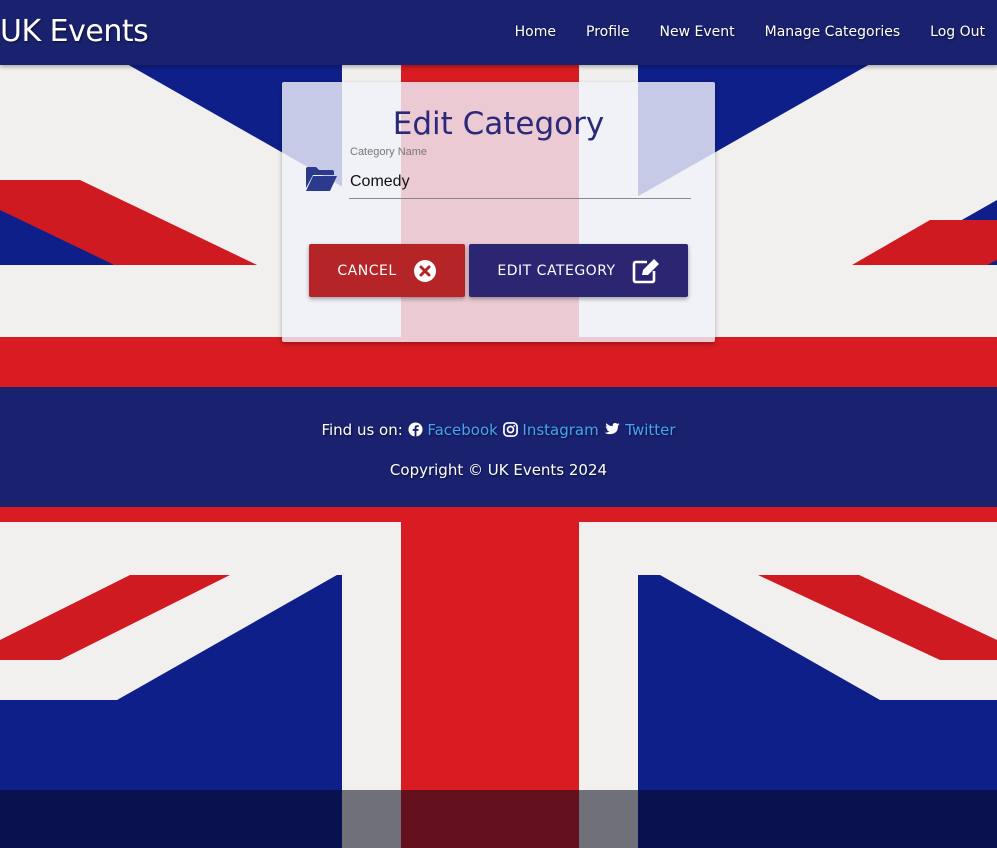 The width and height of the screenshot is (997, 848). Describe the element at coordinates (462, 430) in the screenshot. I see `facebook-link: Facebook` at that location.